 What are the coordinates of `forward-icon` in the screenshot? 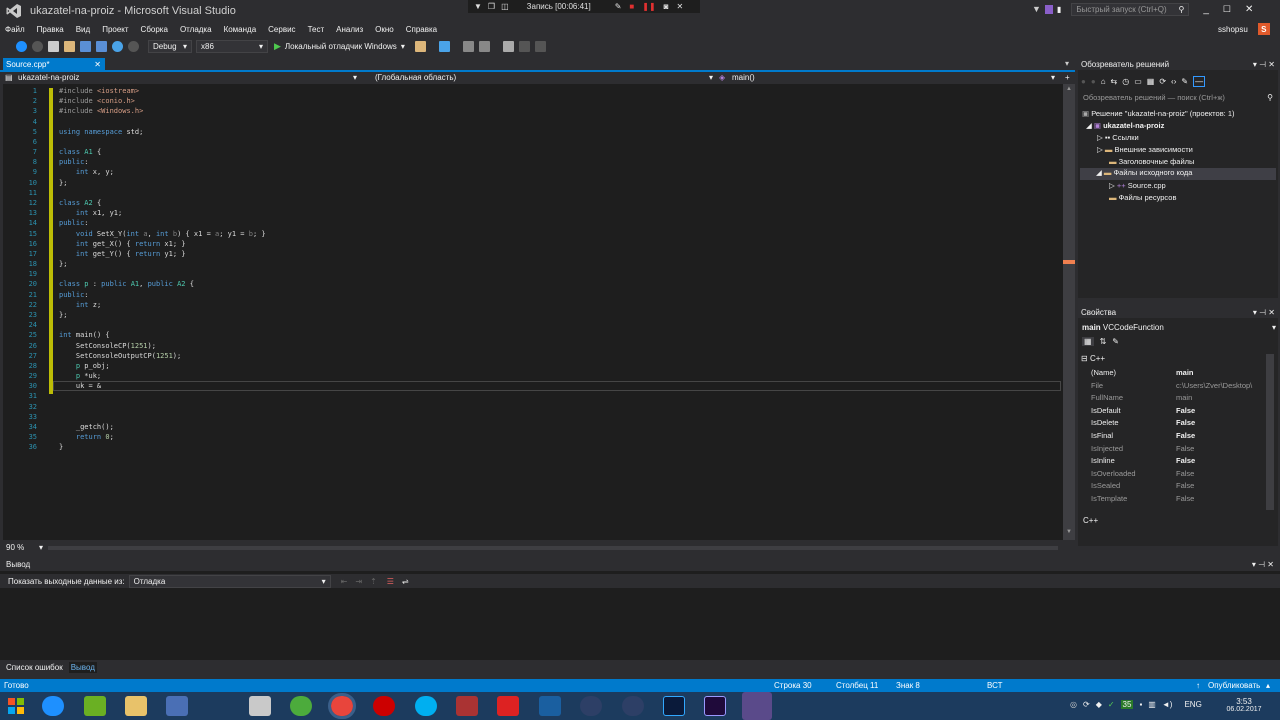 It's located at (37, 46).